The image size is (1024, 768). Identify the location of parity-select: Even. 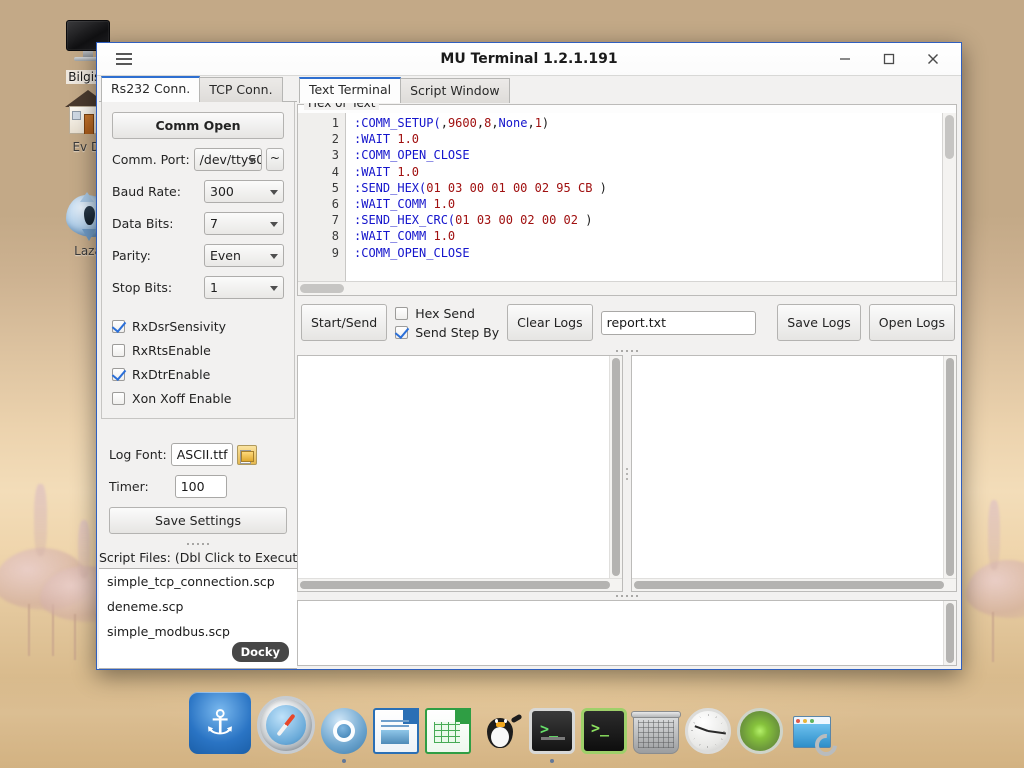
(244, 255).